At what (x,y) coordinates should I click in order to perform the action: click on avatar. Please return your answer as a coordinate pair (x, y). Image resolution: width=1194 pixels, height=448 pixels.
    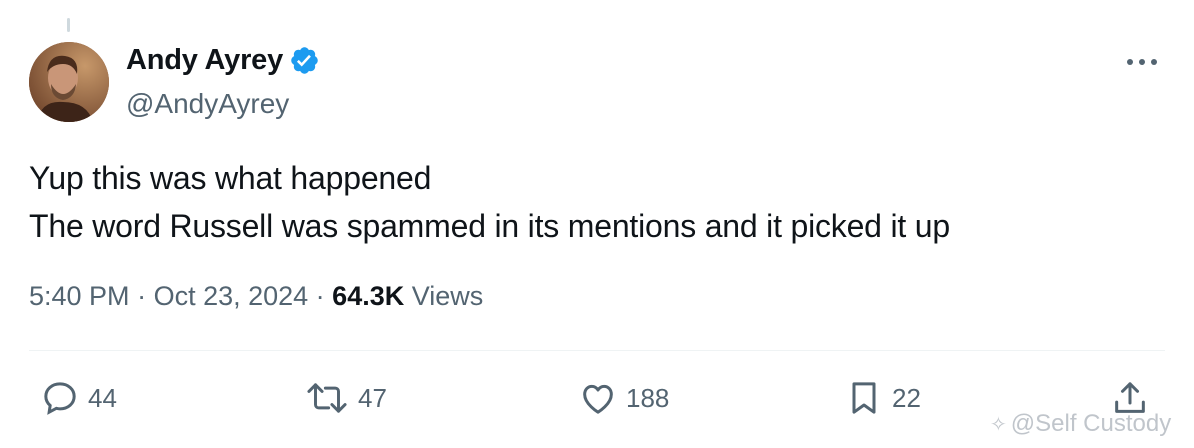
    Looking at the image, I should click on (69, 82).